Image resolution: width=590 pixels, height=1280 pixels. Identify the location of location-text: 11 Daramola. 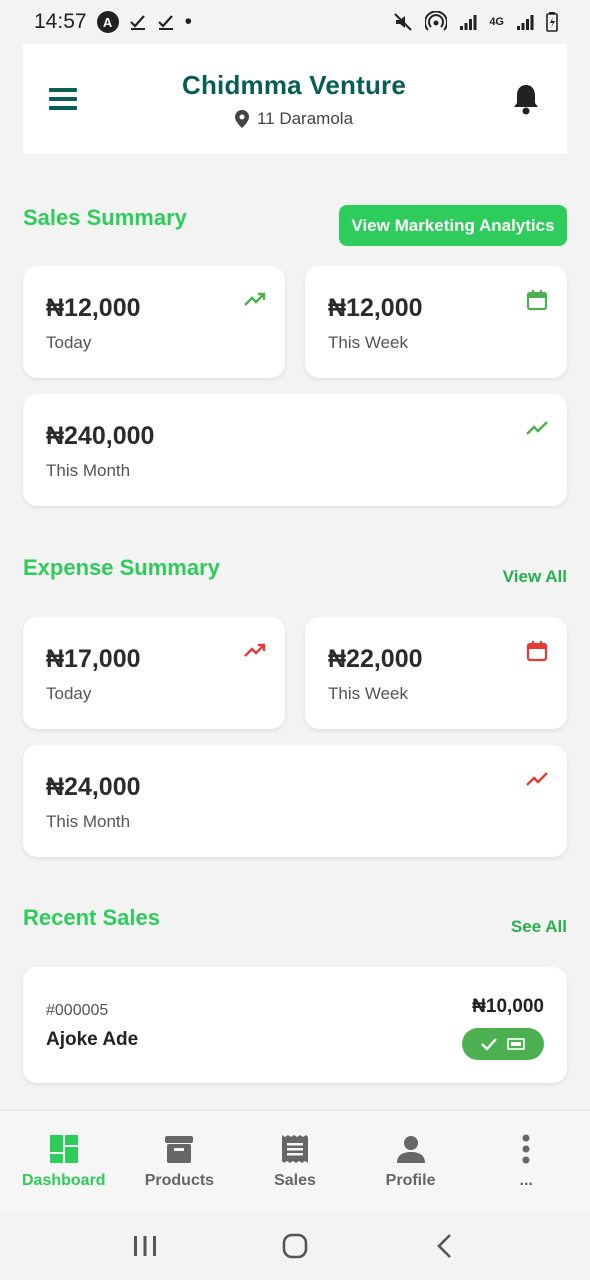
(305, 118).